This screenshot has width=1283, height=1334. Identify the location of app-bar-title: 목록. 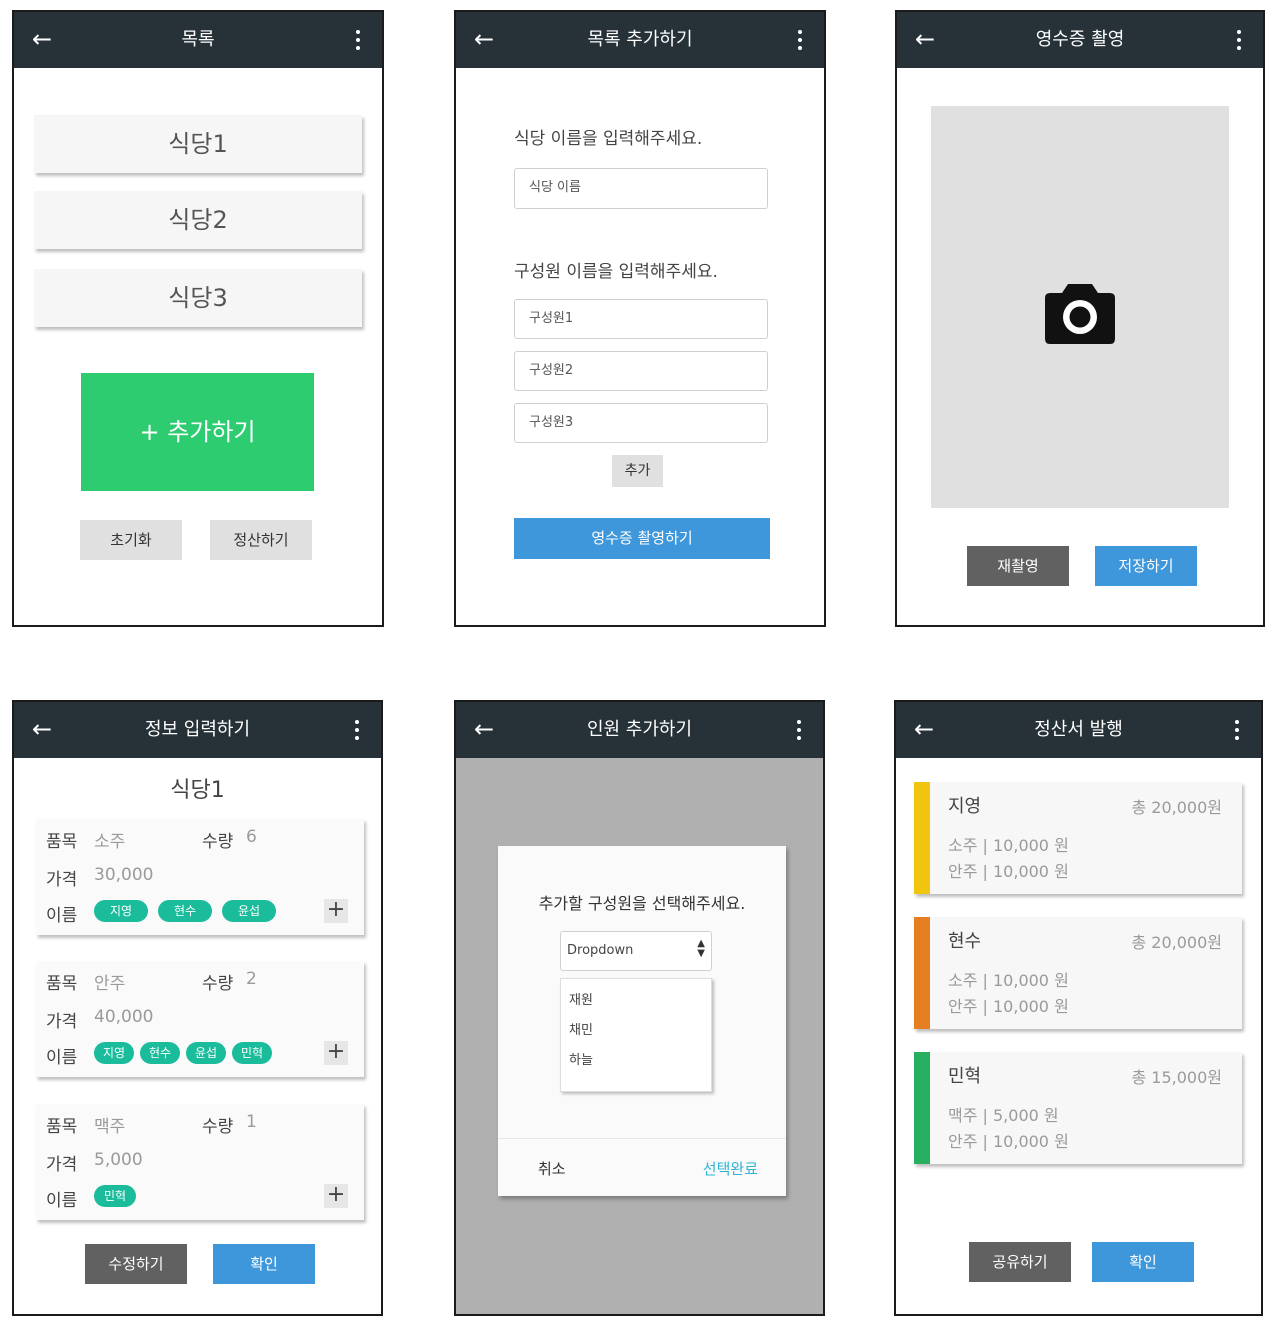
(198, 39).